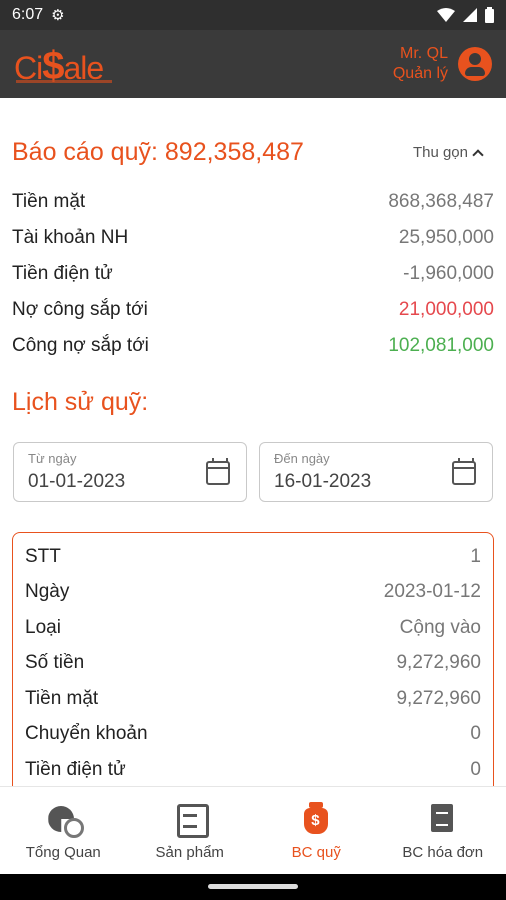  Describe the element at coordinates (322, 482) in the screenshot. I see `to-date-value: 16-01-2023` at that location.